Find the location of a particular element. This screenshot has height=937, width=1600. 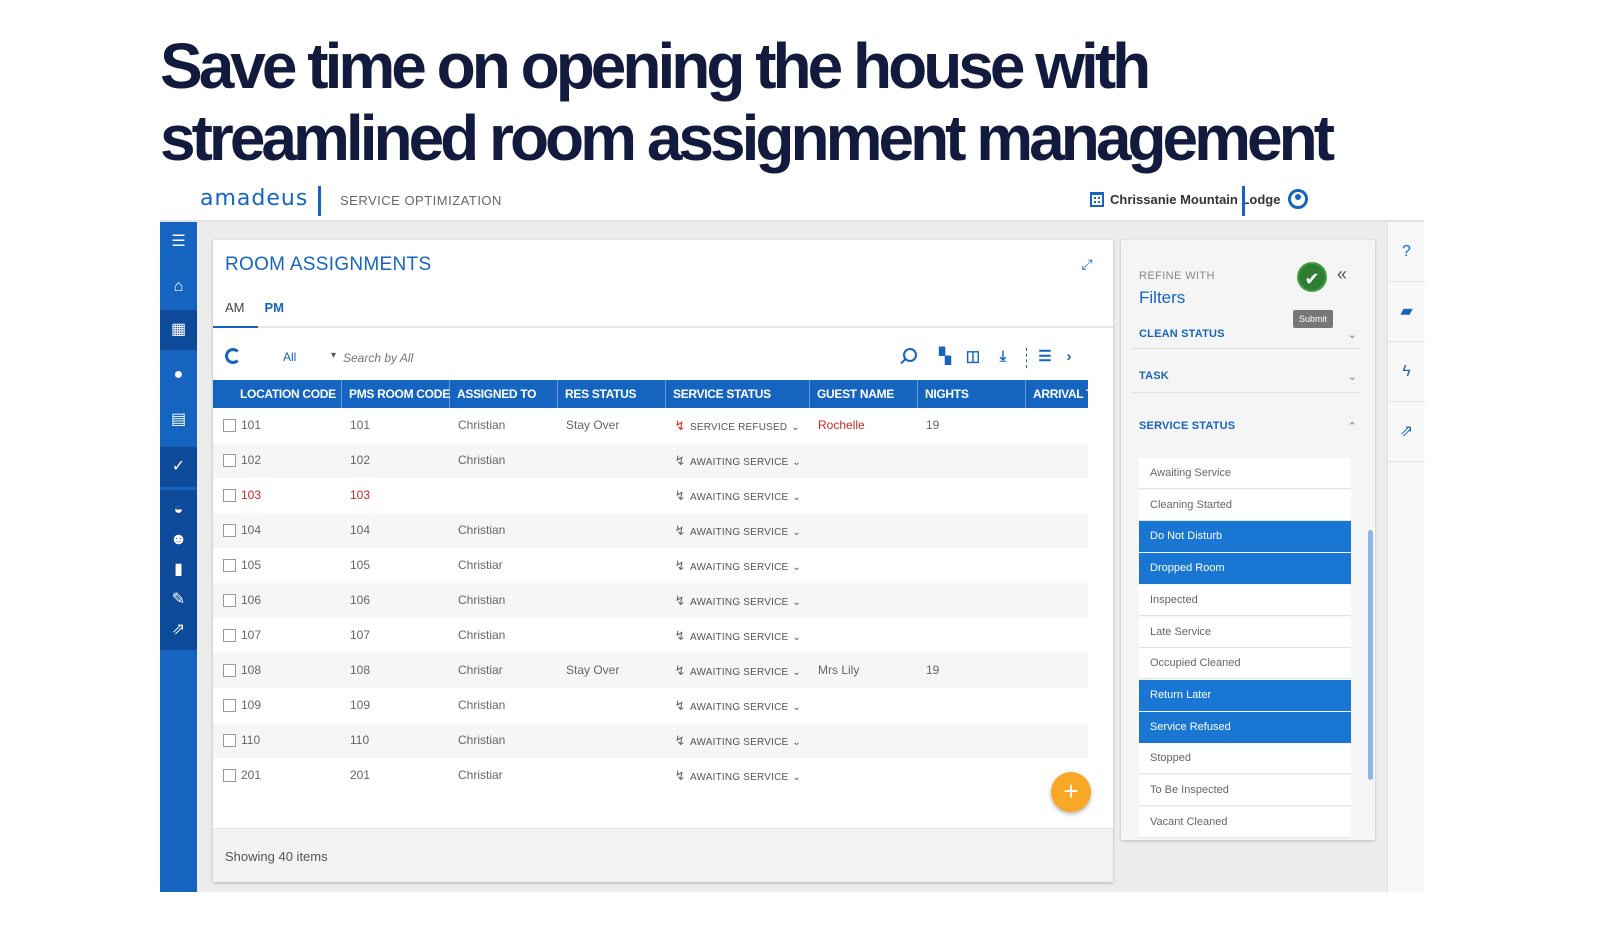

tab-pm: PM is located at coordinates (275, 307).